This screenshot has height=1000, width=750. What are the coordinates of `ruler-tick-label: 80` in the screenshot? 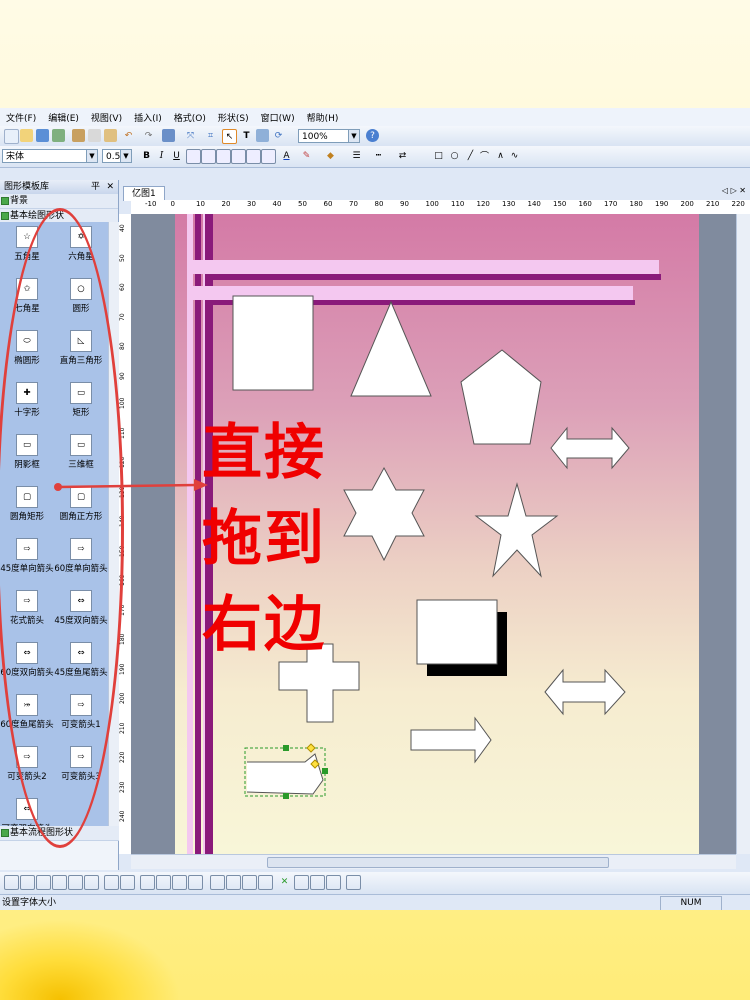 It's located at (379, 204).